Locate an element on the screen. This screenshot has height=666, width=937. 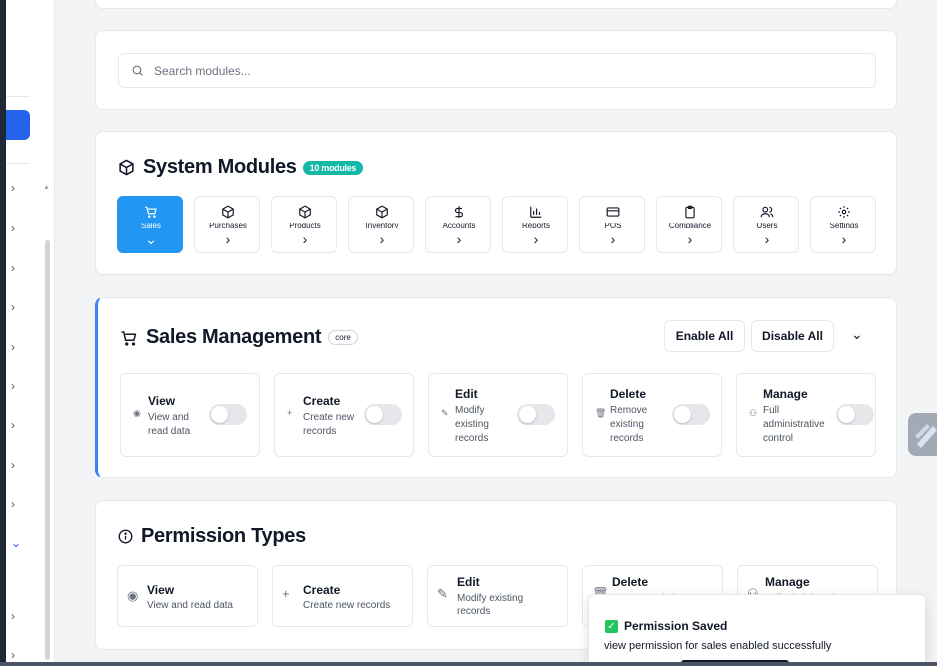
module-label: POS is located at coordinates (613, 225).